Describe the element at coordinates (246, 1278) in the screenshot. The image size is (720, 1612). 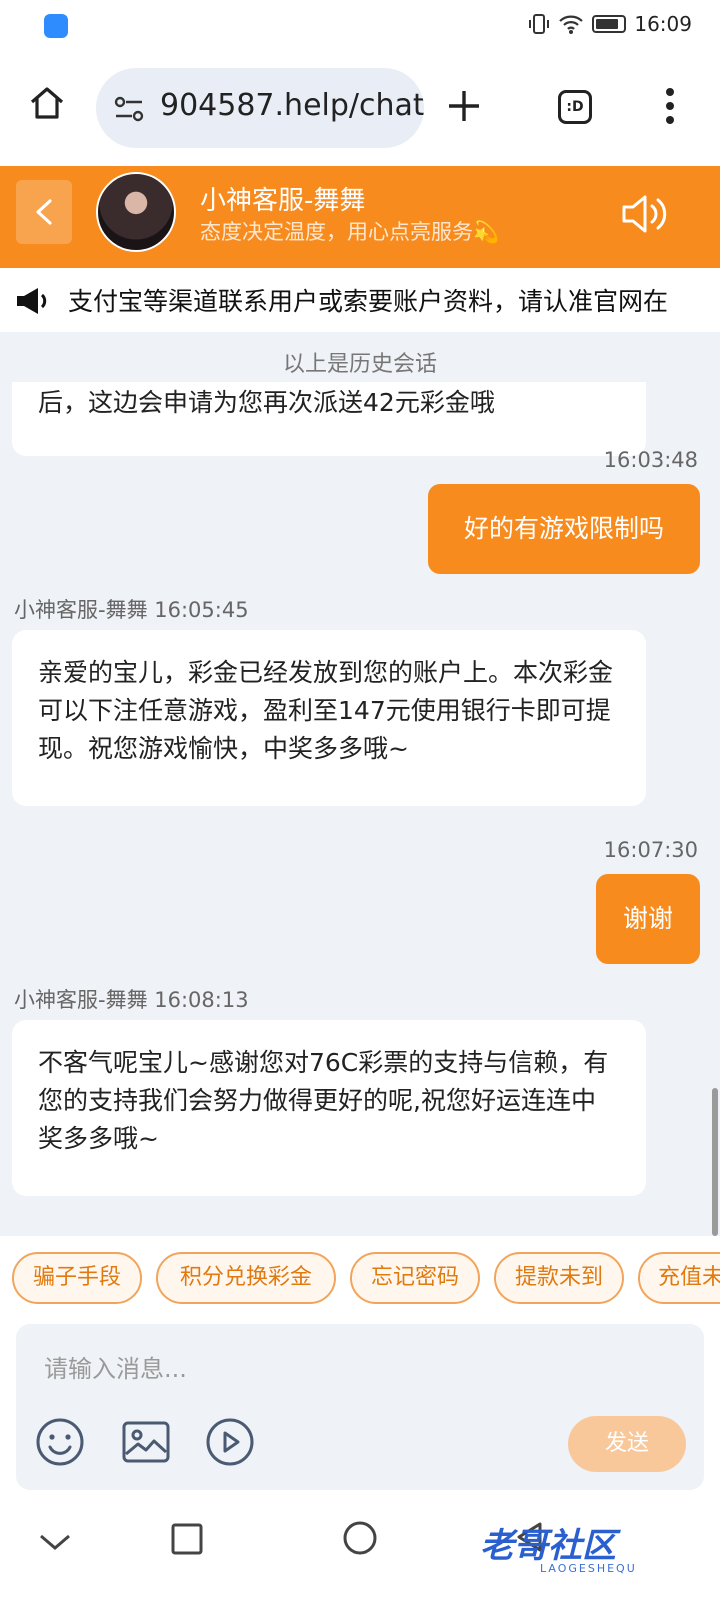
I see `quick-reply-chip: 积分兑换彩金` at that location.